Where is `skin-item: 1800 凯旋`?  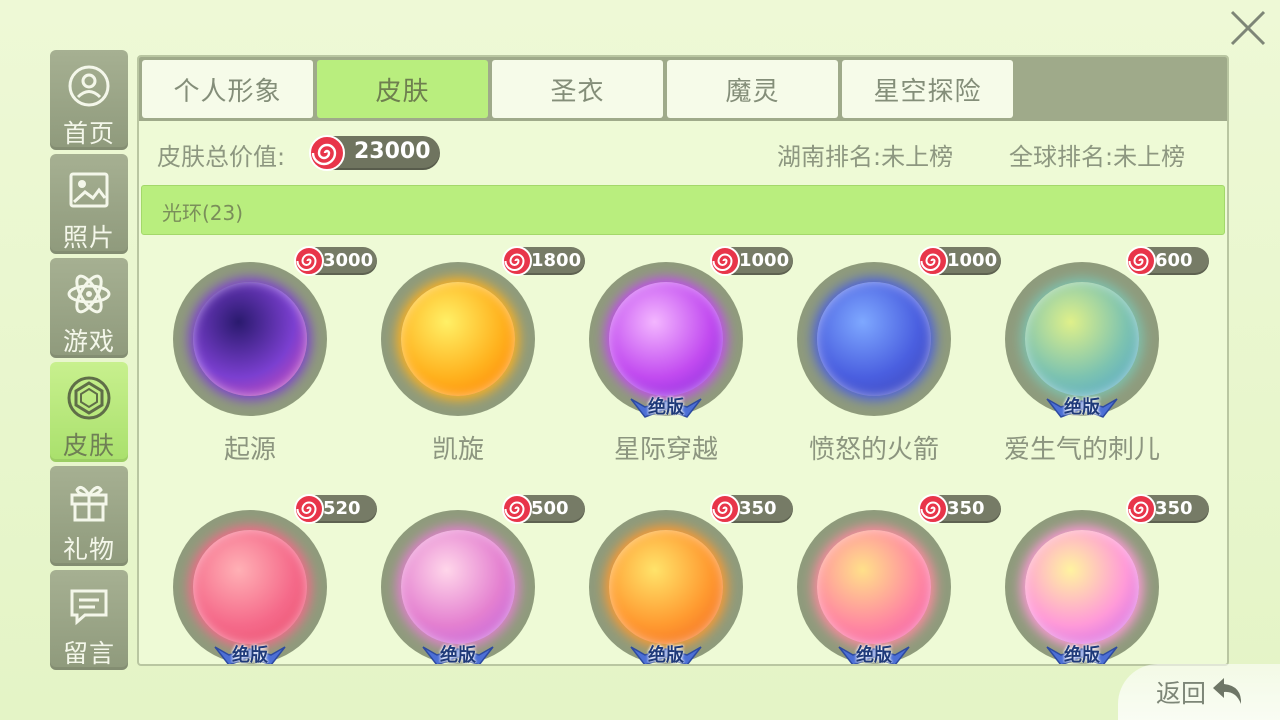 skin-item: 1800 凯旋 is located at coordinates (467, 350).